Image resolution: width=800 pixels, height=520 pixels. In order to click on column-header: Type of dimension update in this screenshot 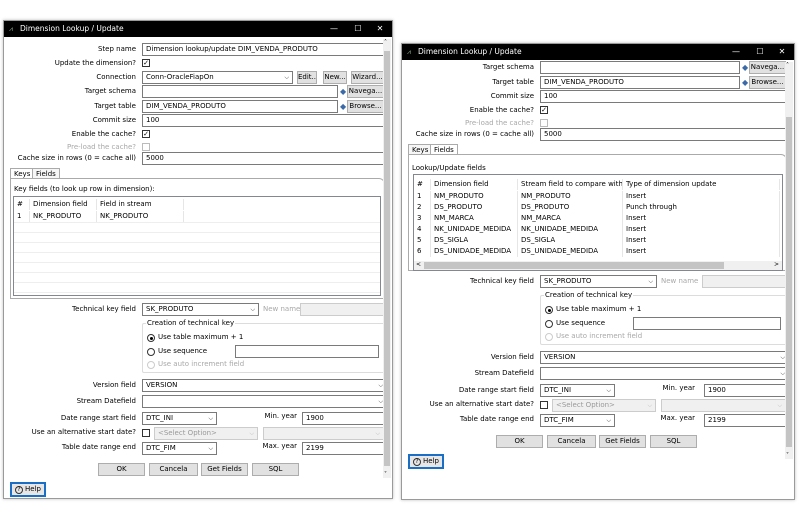, I will do `click(701, 184)`.